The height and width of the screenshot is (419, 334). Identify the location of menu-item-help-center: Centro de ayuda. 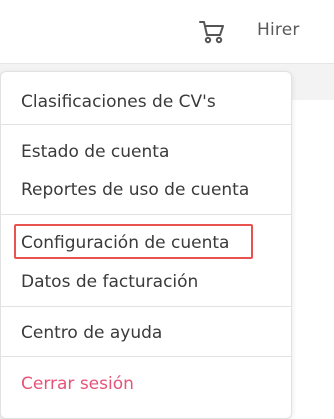
(91, 333).